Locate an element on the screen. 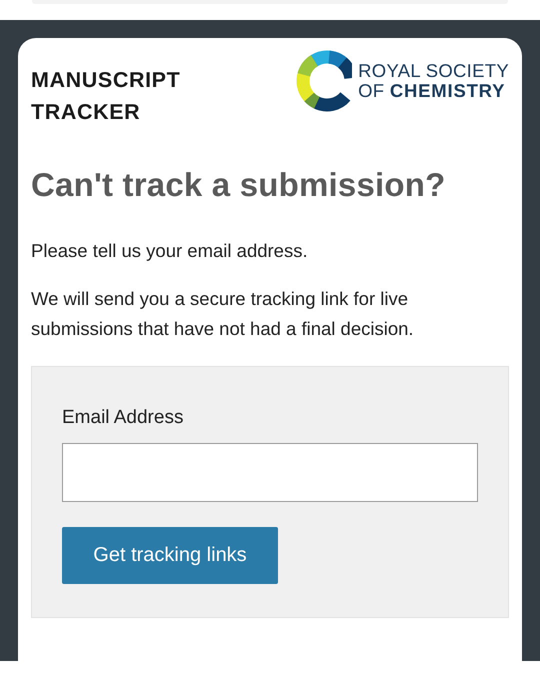 The height and width of the screenshot is (679, 540). logo-wordmark: ROYAL SOCIETY OF CHEMISTRY is located at coordinates (433, 81).